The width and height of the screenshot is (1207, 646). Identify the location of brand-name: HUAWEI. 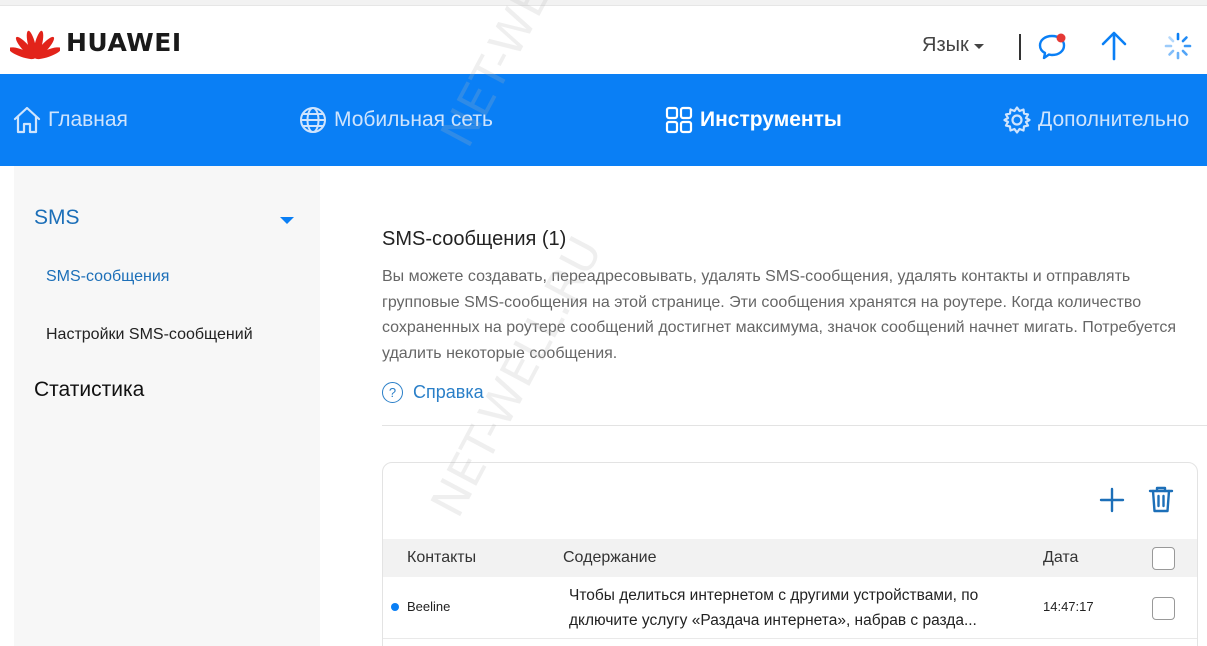
(124, 42).